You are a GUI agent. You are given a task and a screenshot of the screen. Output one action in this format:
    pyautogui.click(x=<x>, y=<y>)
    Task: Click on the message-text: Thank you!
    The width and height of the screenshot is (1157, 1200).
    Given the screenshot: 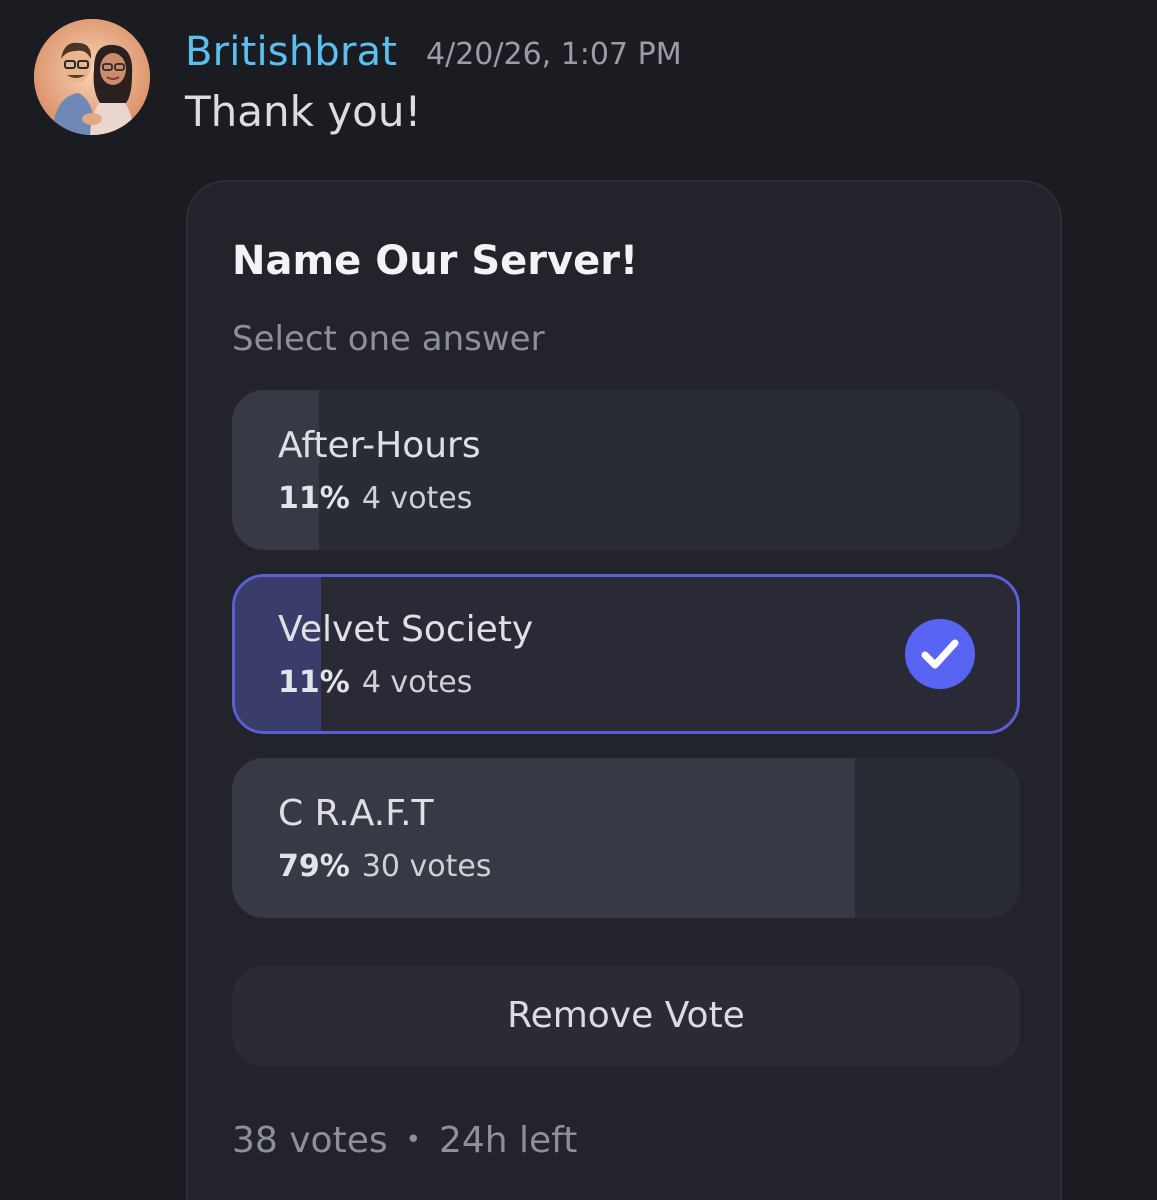 What is the action you would take?
    pyautogui.click(x=303, y=111)
    